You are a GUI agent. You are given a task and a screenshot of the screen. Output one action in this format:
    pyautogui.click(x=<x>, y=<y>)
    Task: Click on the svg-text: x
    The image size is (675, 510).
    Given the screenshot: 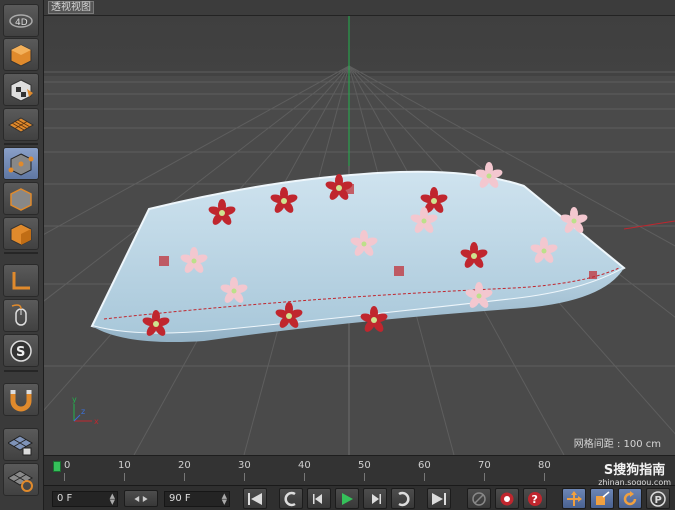 What is the action you would take?
    pyautogui.click(x=96, y=421)
    